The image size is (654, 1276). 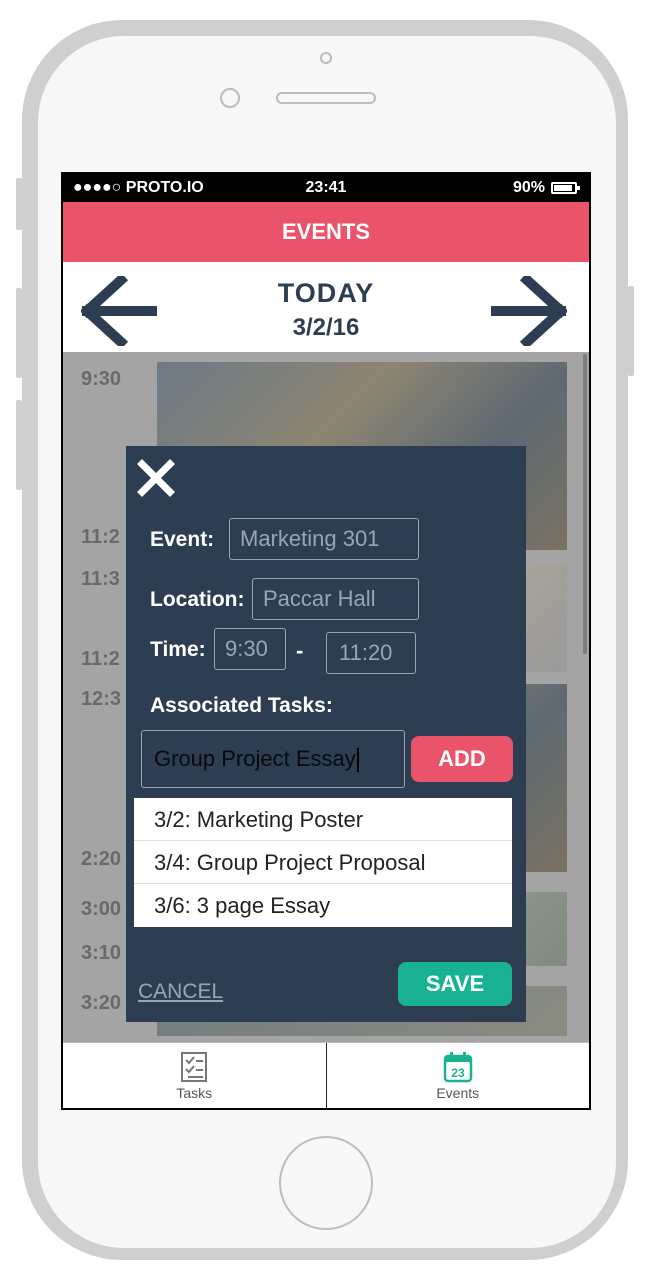 What do you see at coordinates (100, 579) in the screenshot?
I see `slot-time: 11:3` at bounding box center [100, 579].